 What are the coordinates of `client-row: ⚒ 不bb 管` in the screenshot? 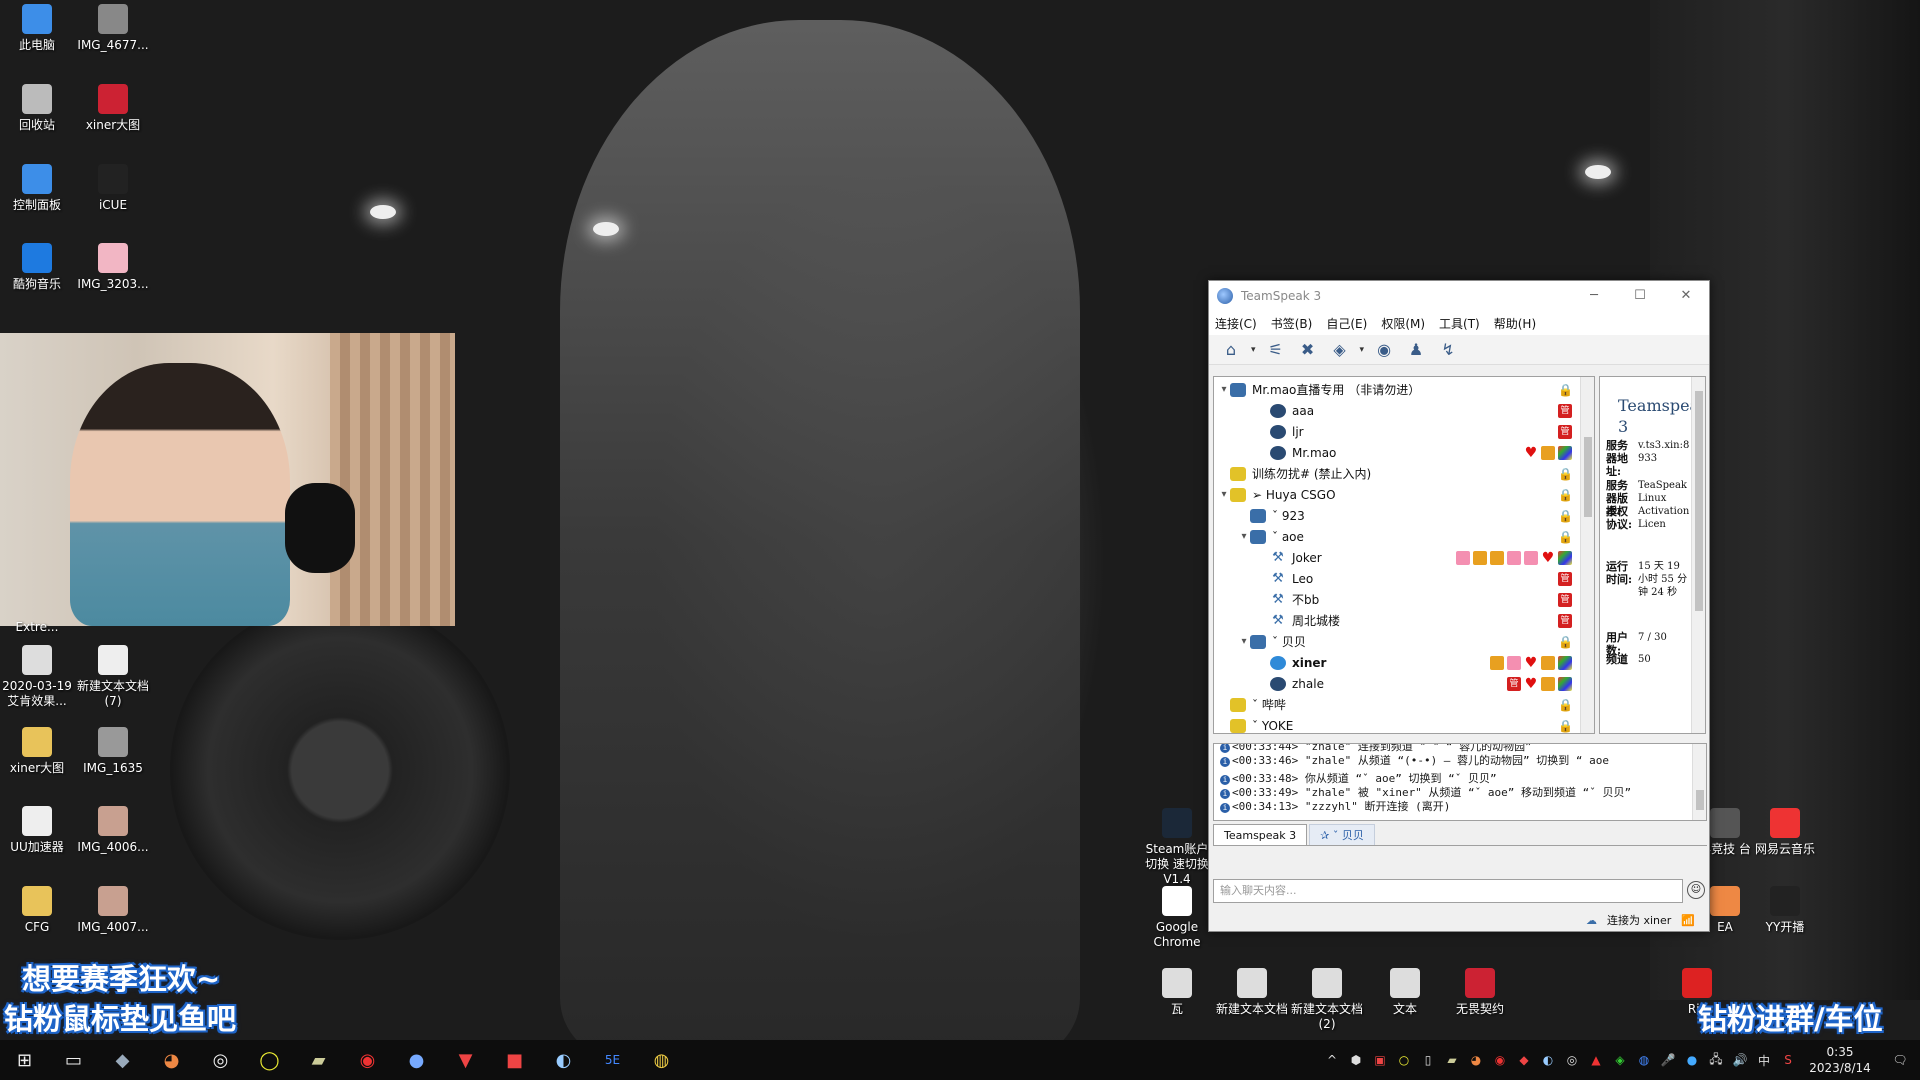 It's located at (1395, 599).